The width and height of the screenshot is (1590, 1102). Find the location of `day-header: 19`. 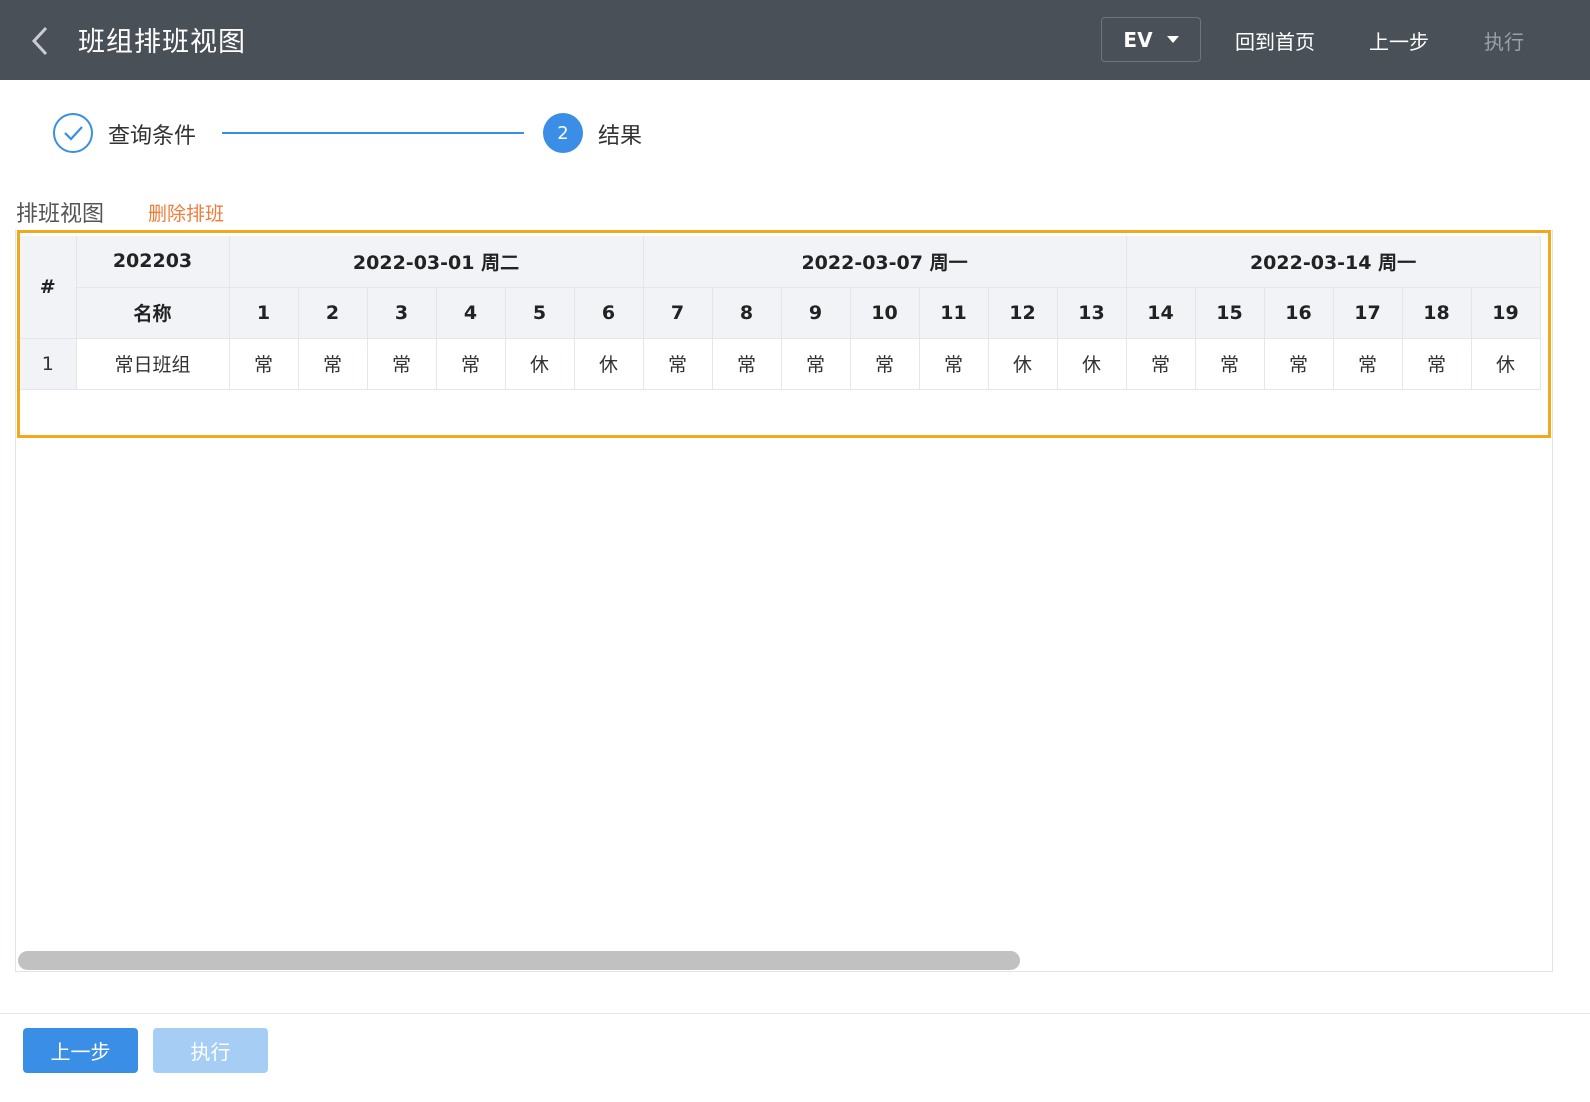

day-header: 19 is located at coordinates (1506, 313).